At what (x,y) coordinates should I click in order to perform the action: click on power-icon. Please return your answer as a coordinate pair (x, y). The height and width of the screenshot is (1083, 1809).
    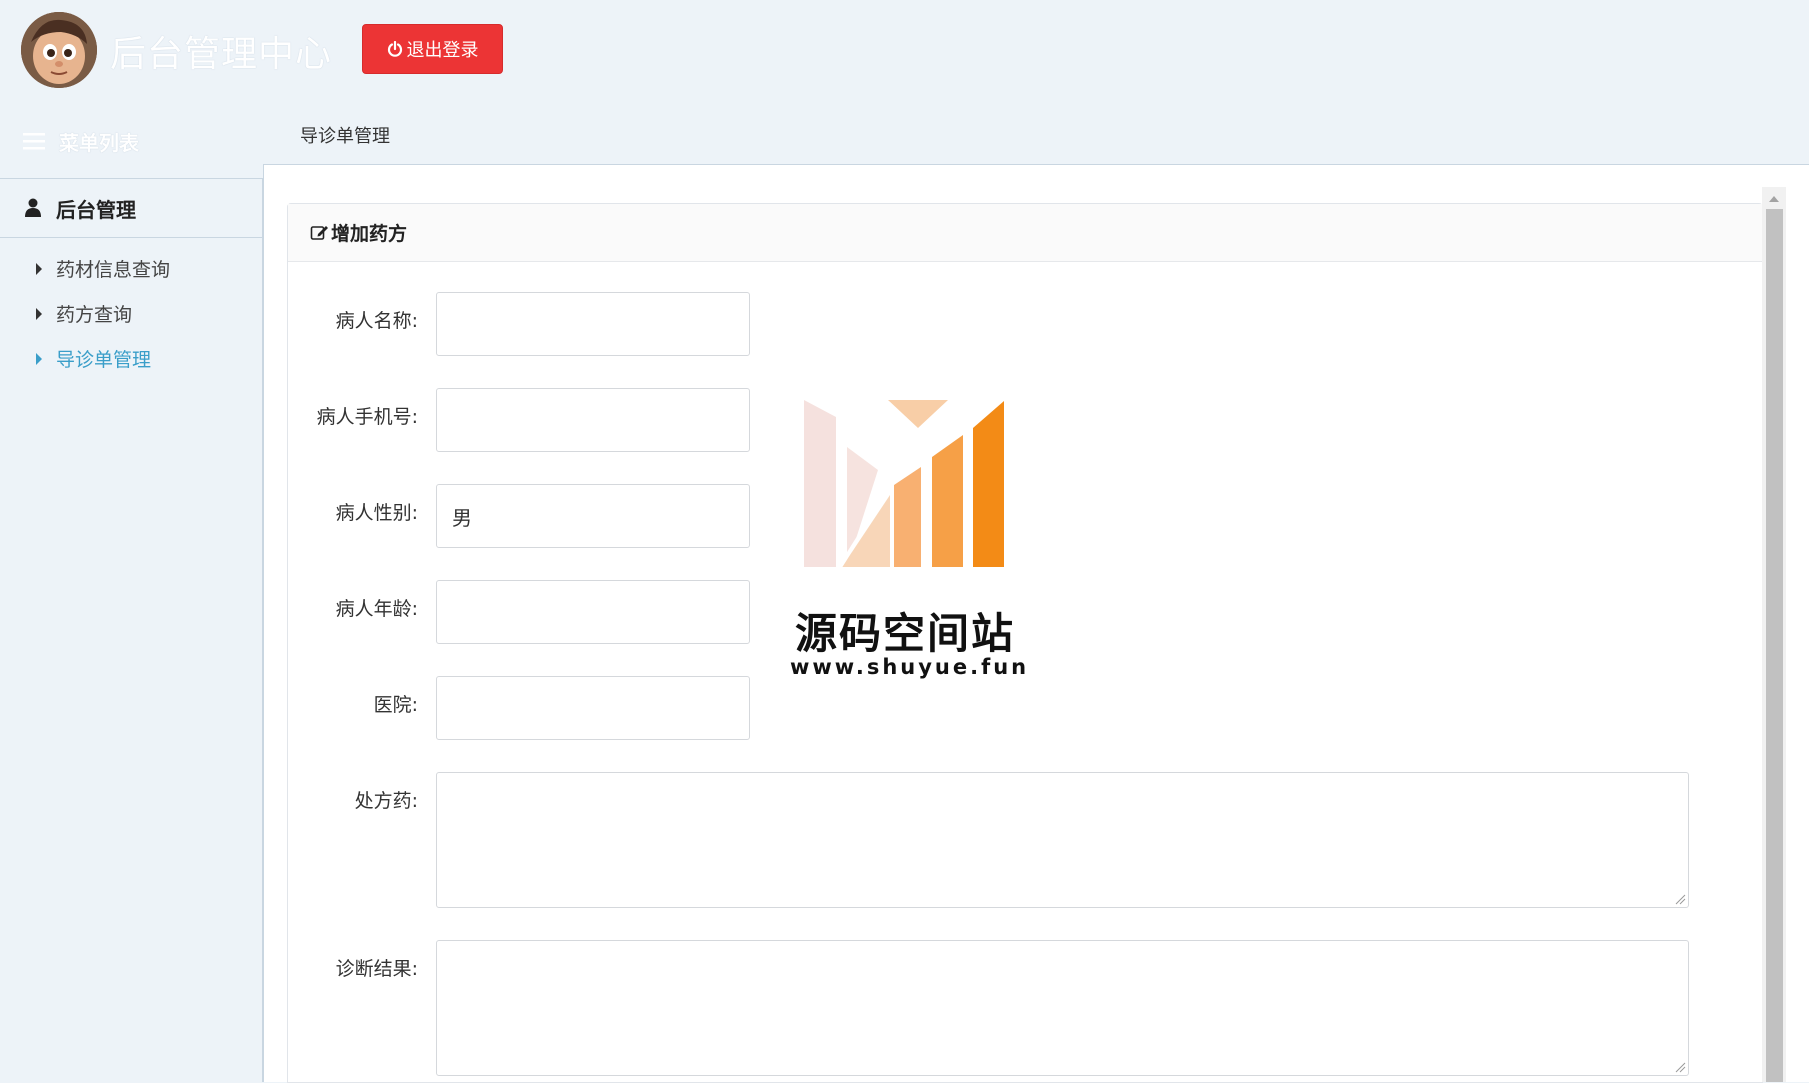
    Looking at the image, I should click on (394, 49).